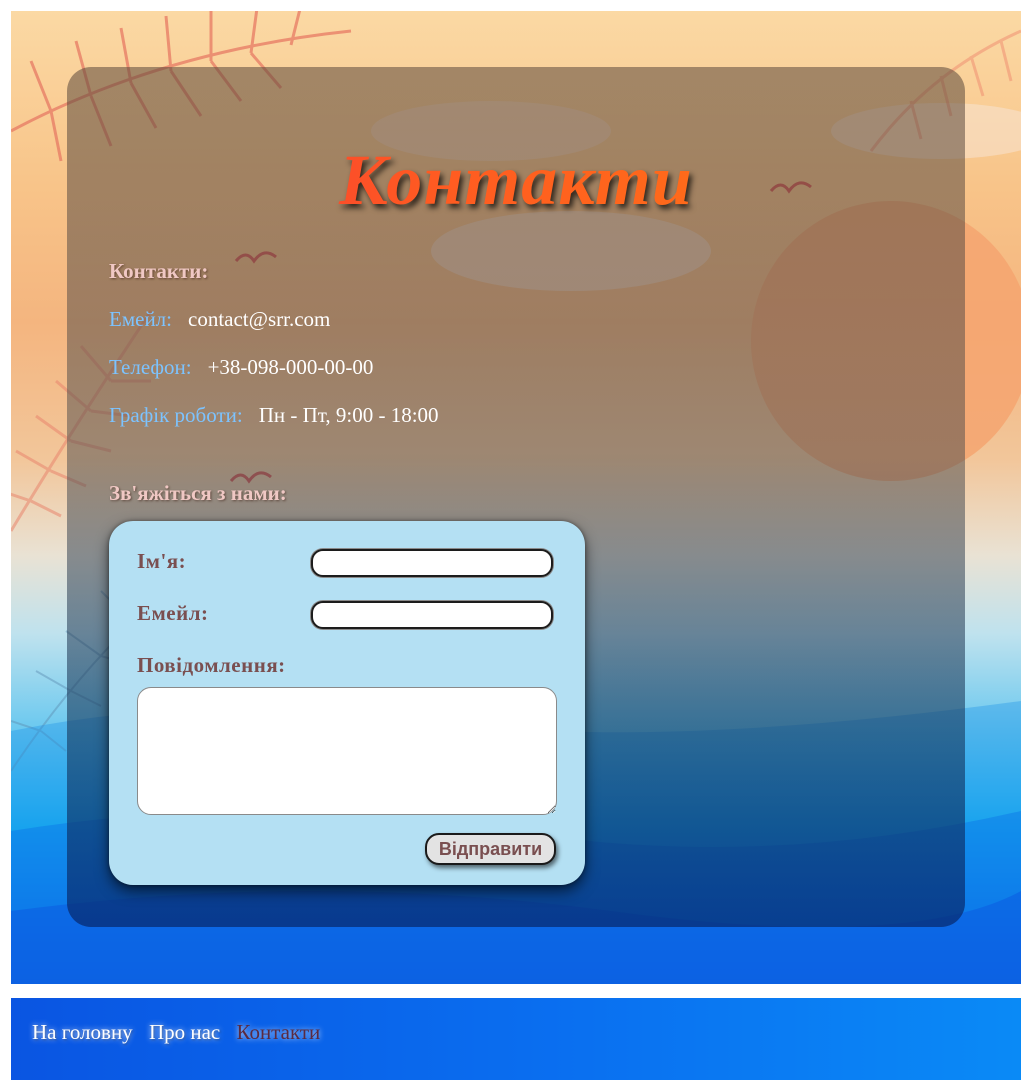 This screenshot has width=1029, height=1080. I want to click on message-textarea, so click(347, 751).